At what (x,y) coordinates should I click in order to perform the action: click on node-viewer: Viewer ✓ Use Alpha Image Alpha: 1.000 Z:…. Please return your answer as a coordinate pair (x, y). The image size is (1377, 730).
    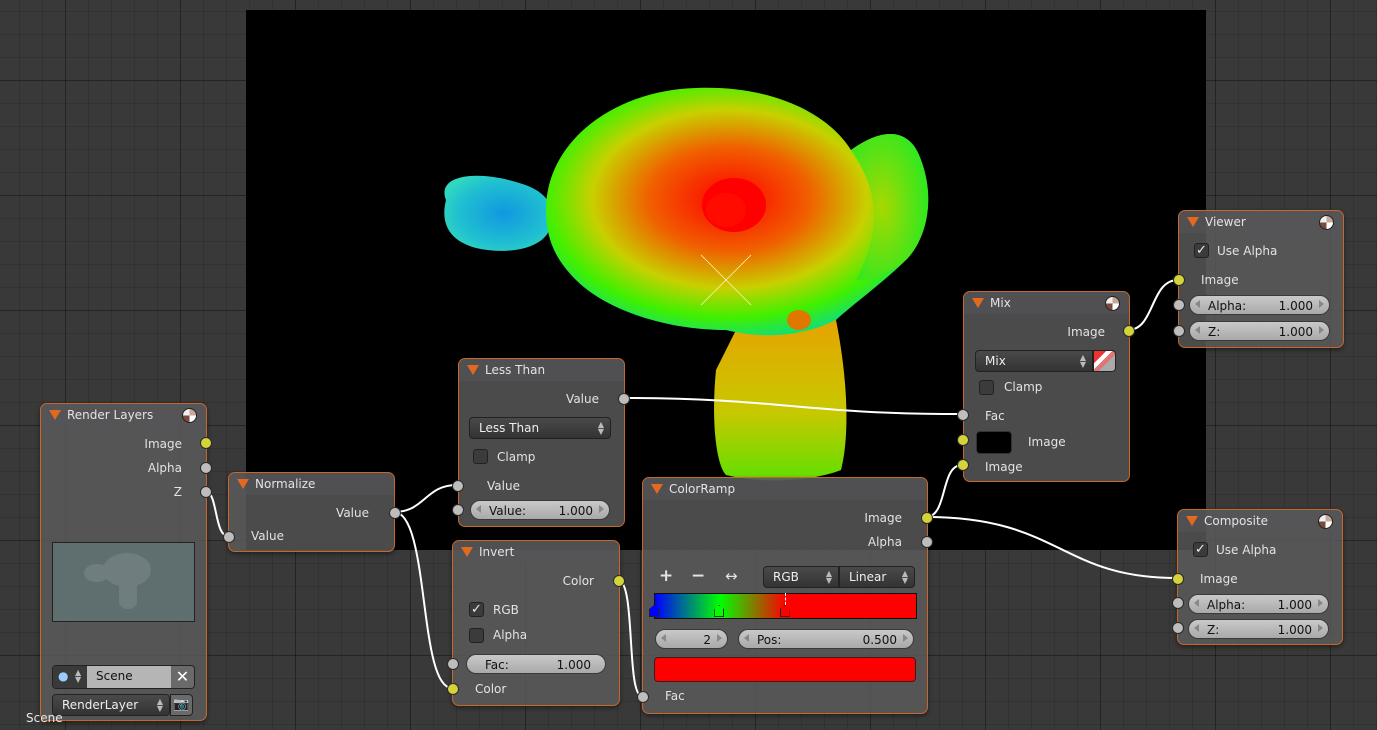
    Looking at the image, I should click on (1261, 279).